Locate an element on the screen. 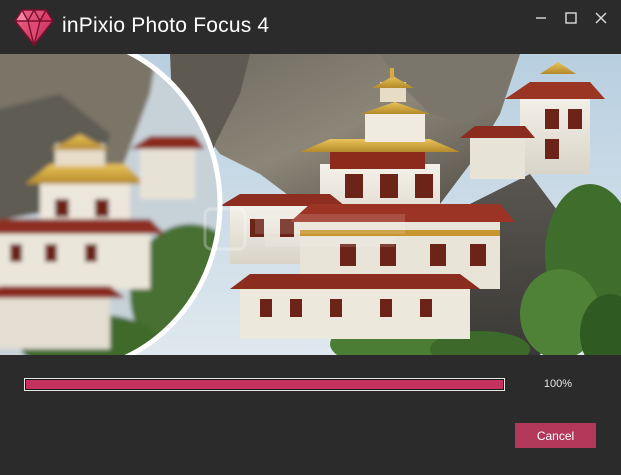  progress-percent: 100% is located at coordinates (558, 384).